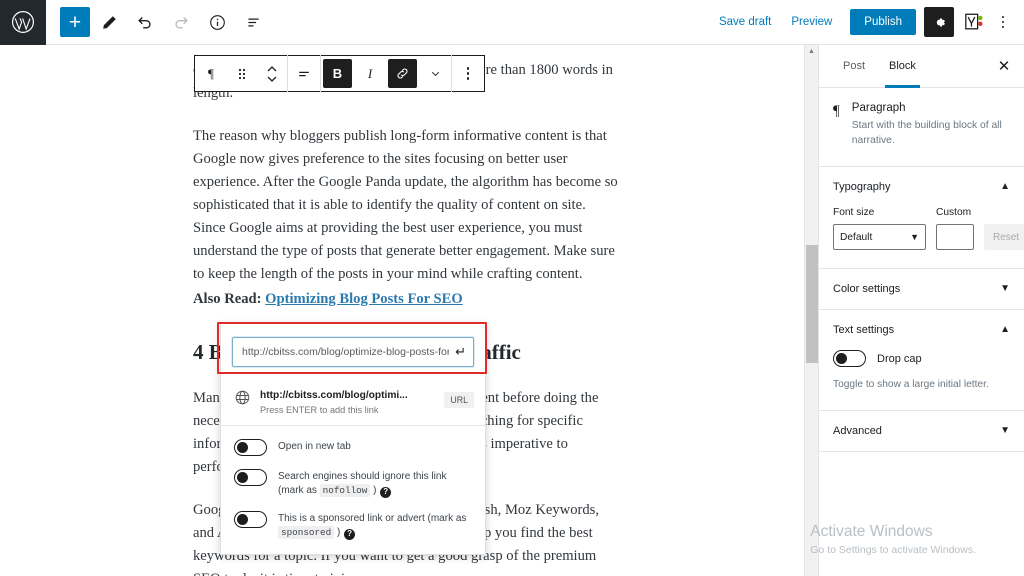  I want to click on globe-icon, so click(242, 400).